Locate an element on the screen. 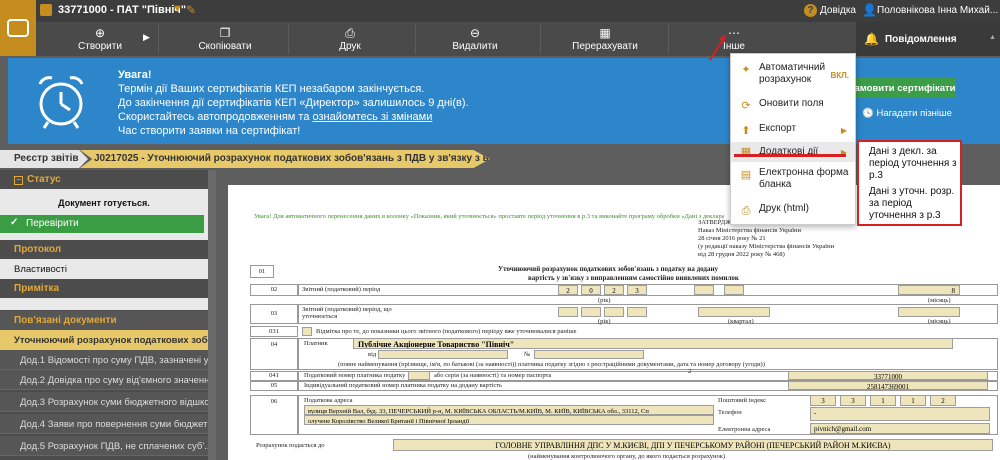 The width and height of the screenshot is (1000, 460). approval-text: 28 січня 2016 року № 21 is located at coordinates (732, 238).